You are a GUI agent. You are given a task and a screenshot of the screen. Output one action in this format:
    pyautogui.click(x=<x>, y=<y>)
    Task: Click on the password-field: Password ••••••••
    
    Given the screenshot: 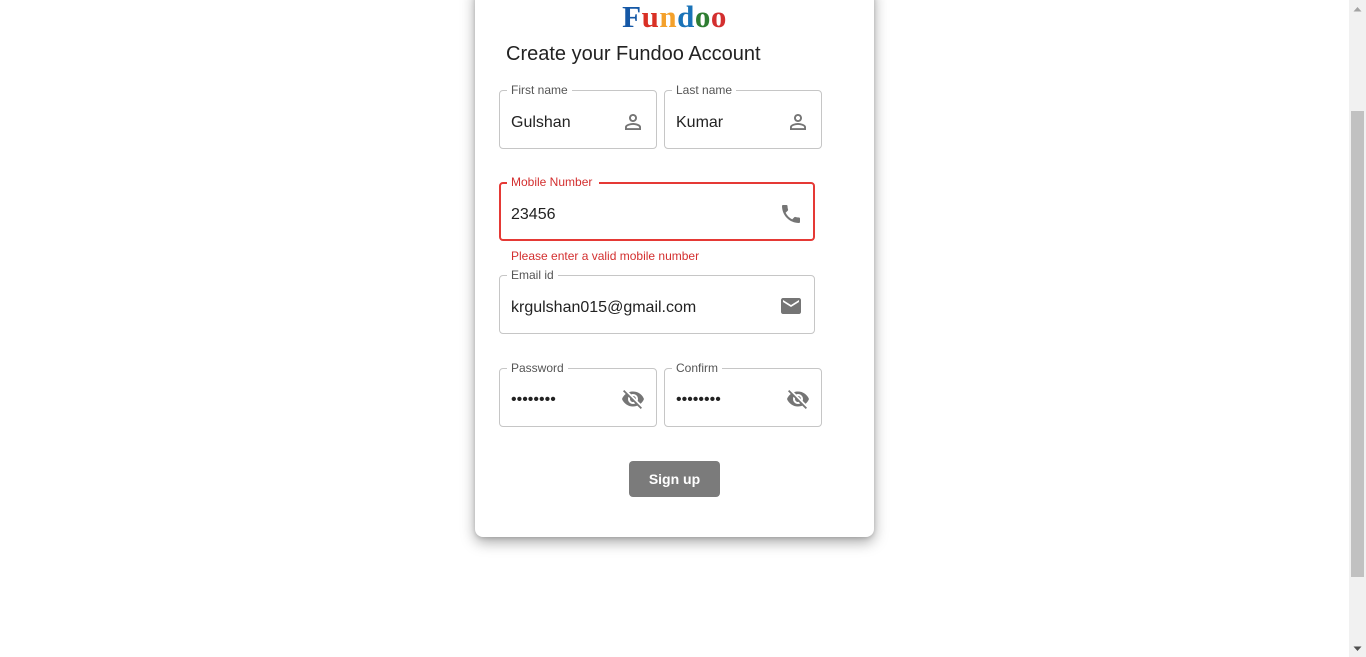 What is the action you would take?
    pyautogui.click(x=578, y=393)
    